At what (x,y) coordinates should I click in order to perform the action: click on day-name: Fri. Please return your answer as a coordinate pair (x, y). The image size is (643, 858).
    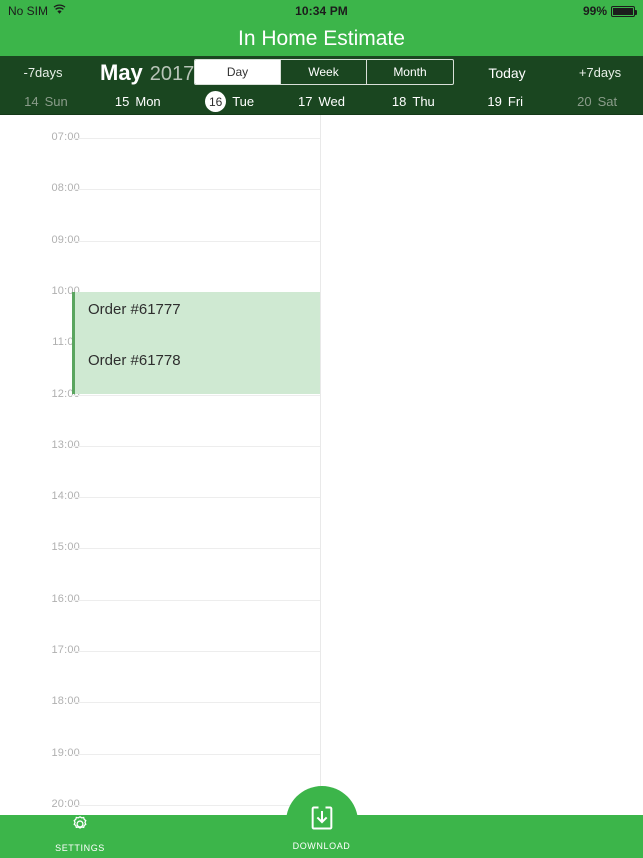
    Looking at the image, I should click on (515, 101).